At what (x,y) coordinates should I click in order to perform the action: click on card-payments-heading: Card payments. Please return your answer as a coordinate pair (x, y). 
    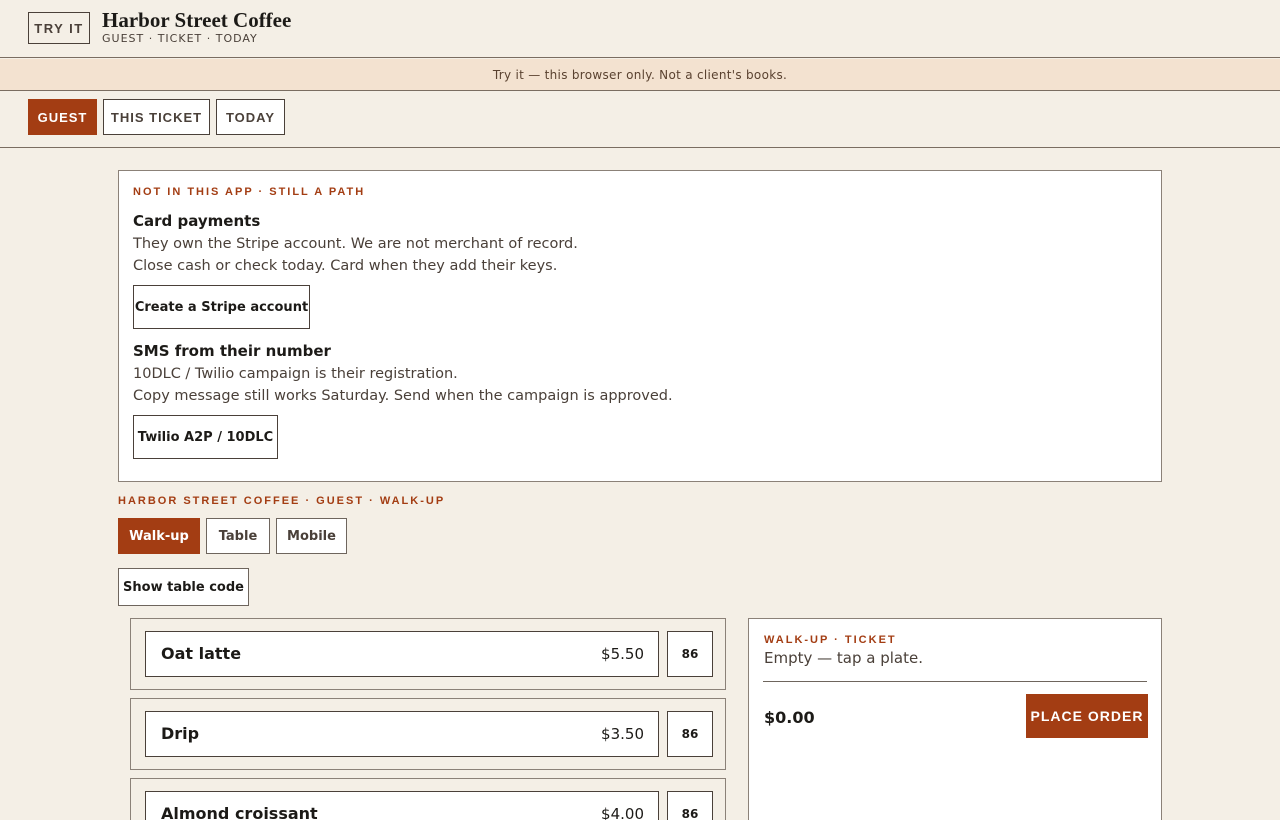
    Looking at the image, I should click on (197, 221).